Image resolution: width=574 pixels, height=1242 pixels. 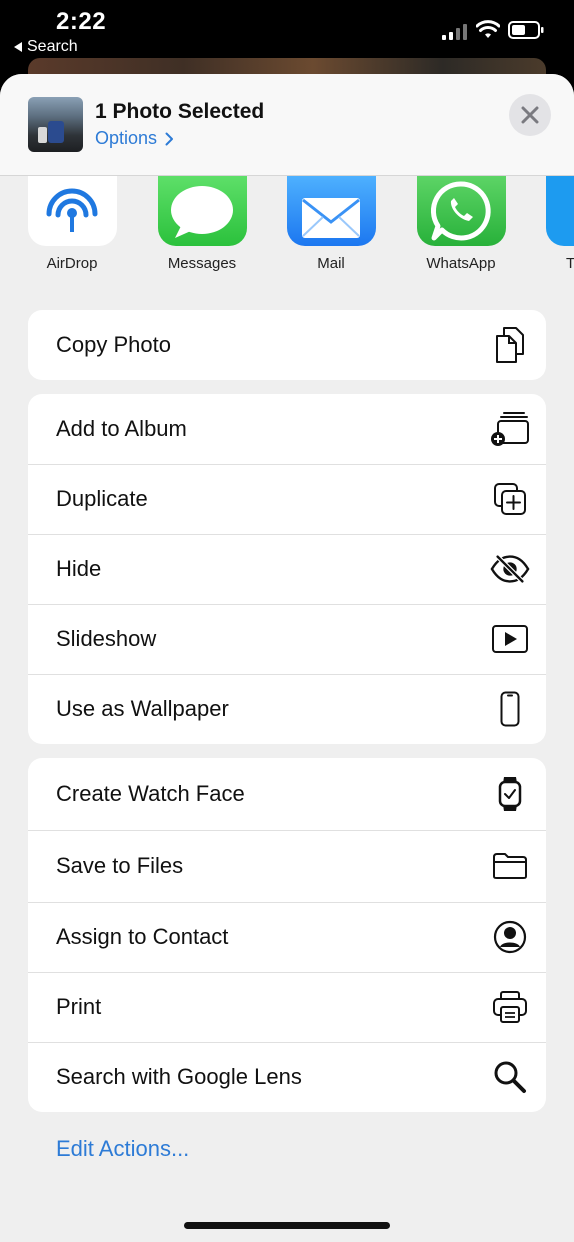 I want to click on action-label: Save to Files, so click(x=120, y=865).